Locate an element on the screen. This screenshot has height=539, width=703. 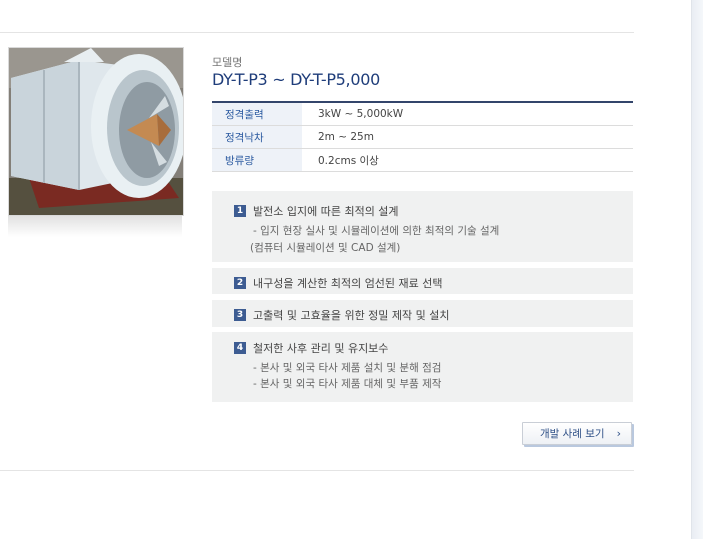
view-development-cases-button: 개발 사례 보기 › is located at coordinates (577, 433).